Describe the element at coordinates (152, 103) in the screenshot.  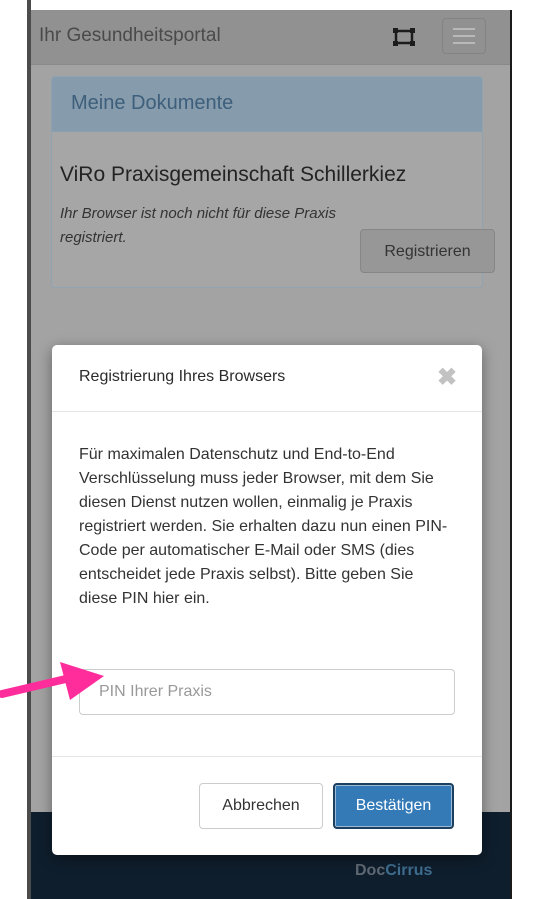
I see `panel-title: Meine Dokumente` at that location.